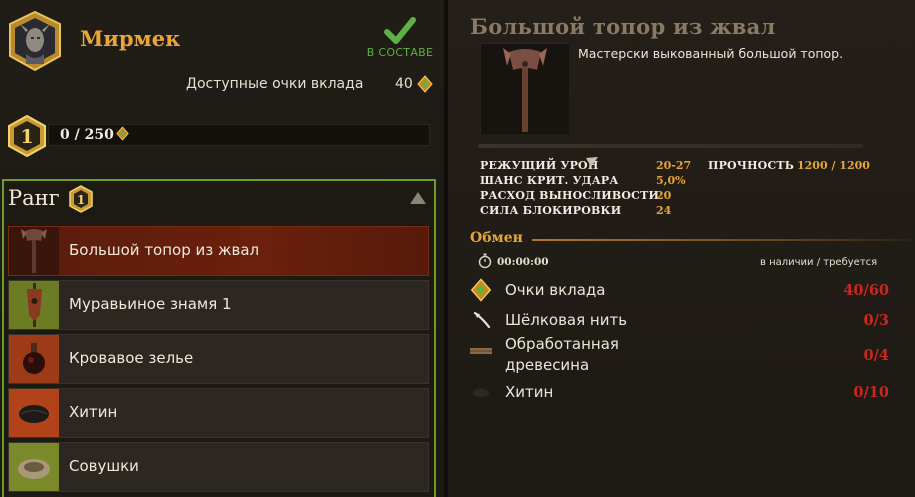 This screenshot has width=915, height=497. Describe the element at coordinates (485, 261) in the screenshot. I see `timer-icon` at that location.